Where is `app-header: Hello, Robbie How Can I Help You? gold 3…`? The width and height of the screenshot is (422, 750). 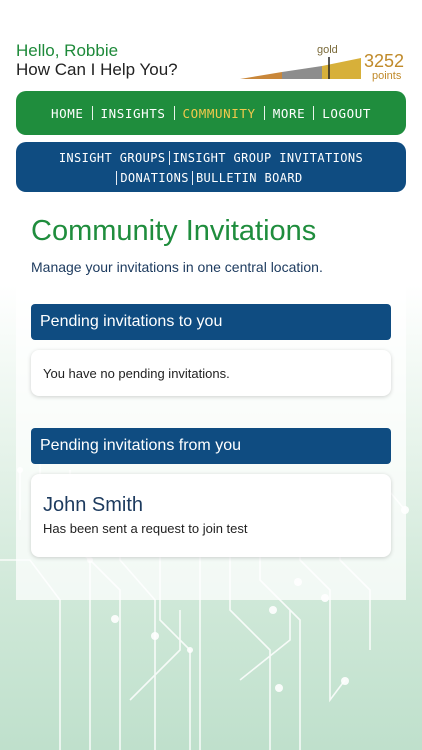 app-header: Hello, Robbie How Can I Help You? gold 3… is located at coordinates (211, 44).